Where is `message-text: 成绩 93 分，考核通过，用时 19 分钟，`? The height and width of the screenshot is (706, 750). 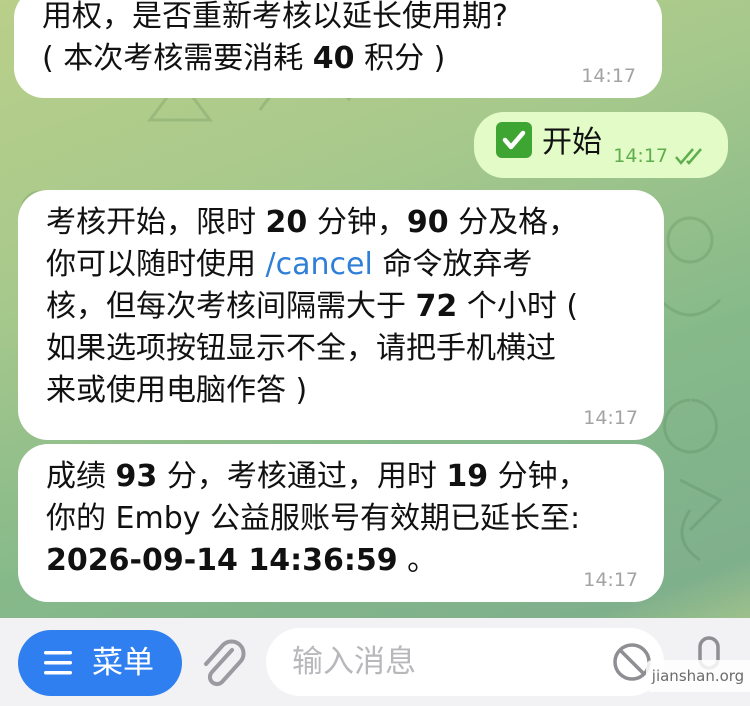 message-text: 成绩 93 分，考核通过，用时 19 分钟， is located at coordinates (317, 476).